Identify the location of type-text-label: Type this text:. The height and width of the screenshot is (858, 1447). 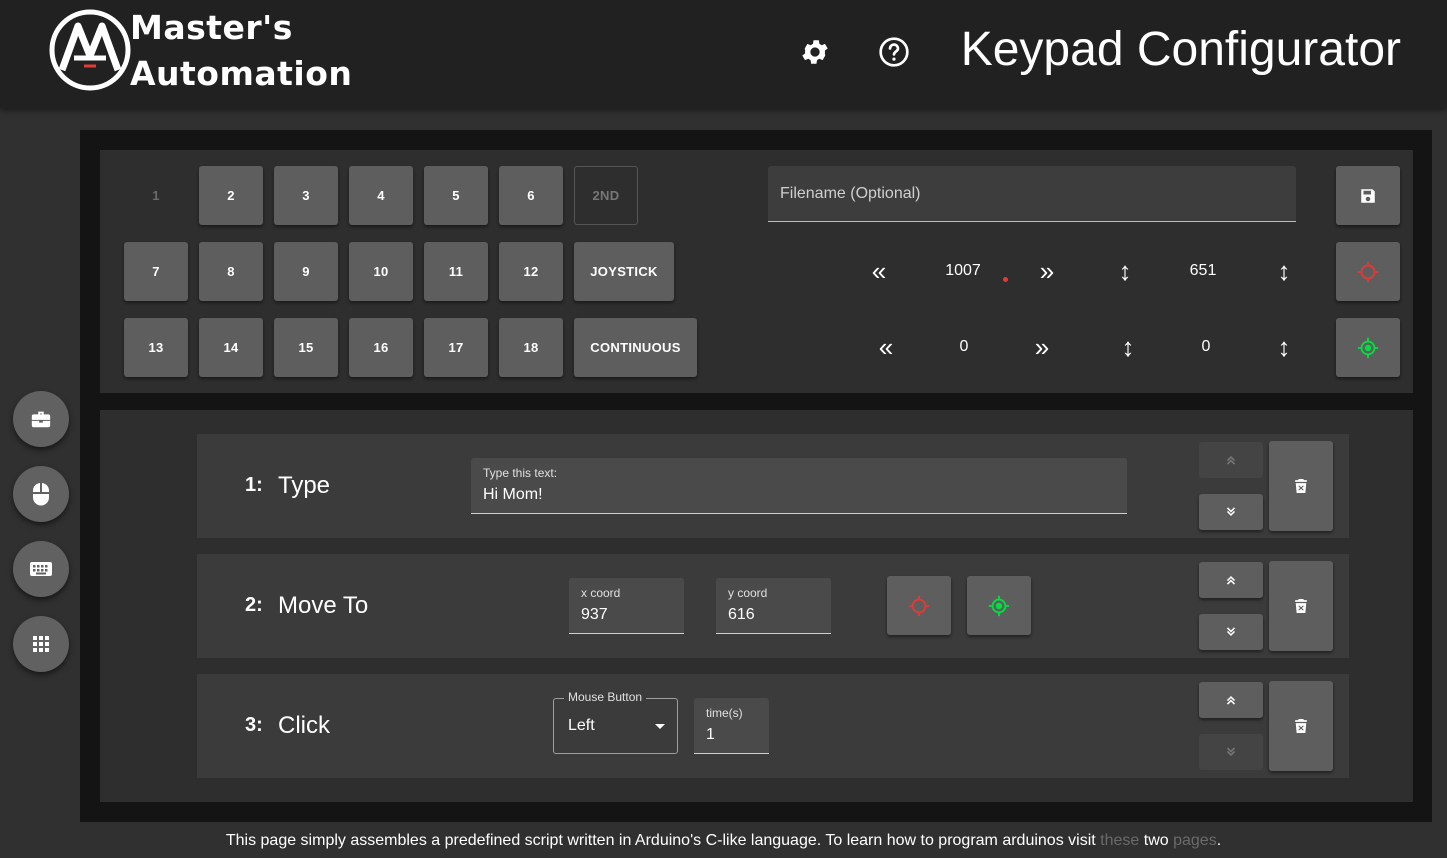
(520, 473).